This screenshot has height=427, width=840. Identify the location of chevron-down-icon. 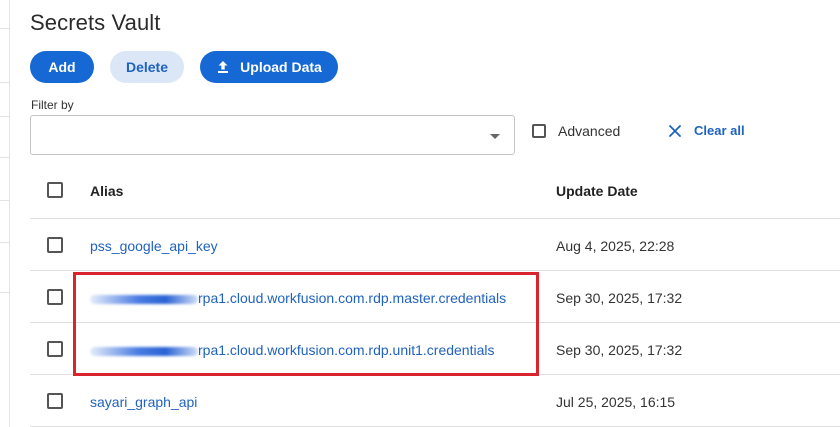
(495, 136).